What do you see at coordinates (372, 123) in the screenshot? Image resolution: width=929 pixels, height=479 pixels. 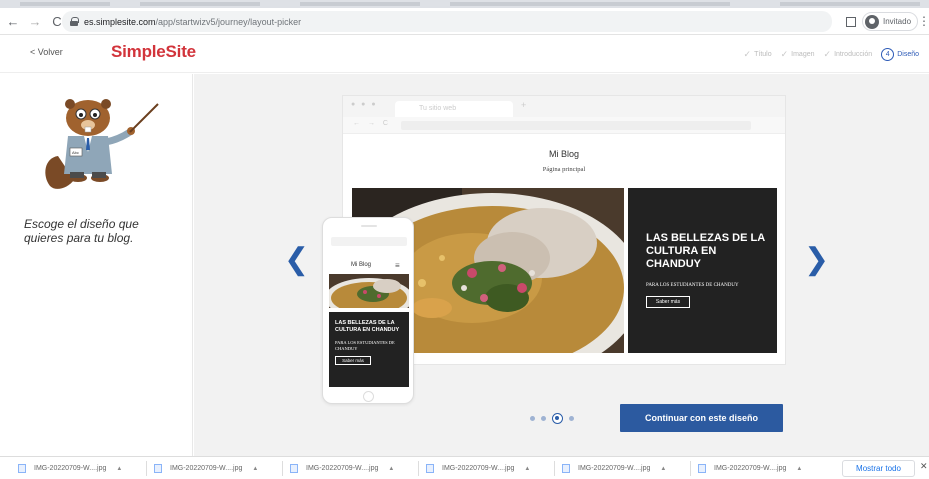 I see `mock-nav-icons: ← → C` at bounding box center [372, 123].